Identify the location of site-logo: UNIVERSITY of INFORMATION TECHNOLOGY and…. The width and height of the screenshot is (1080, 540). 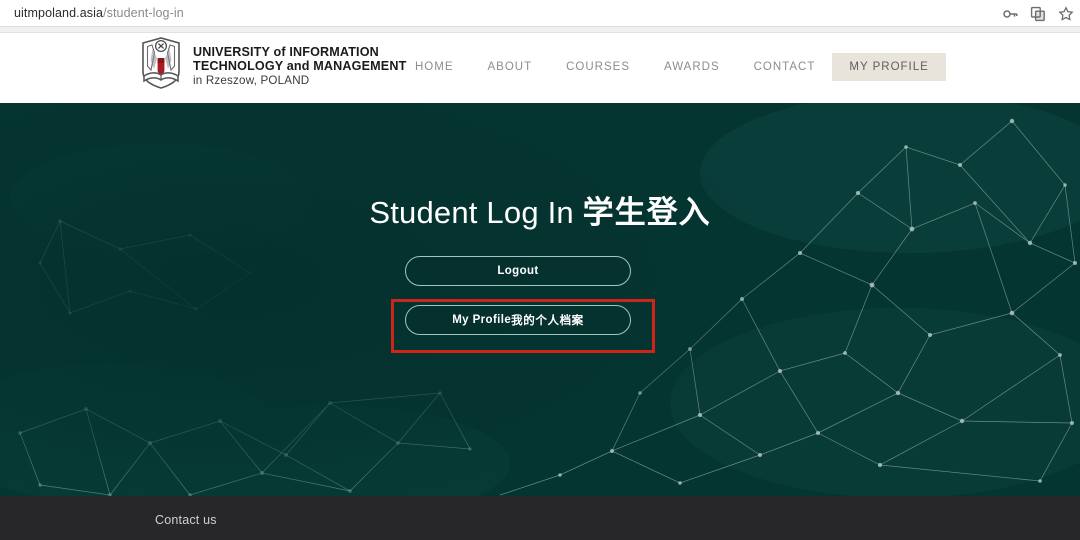
(272, 65).